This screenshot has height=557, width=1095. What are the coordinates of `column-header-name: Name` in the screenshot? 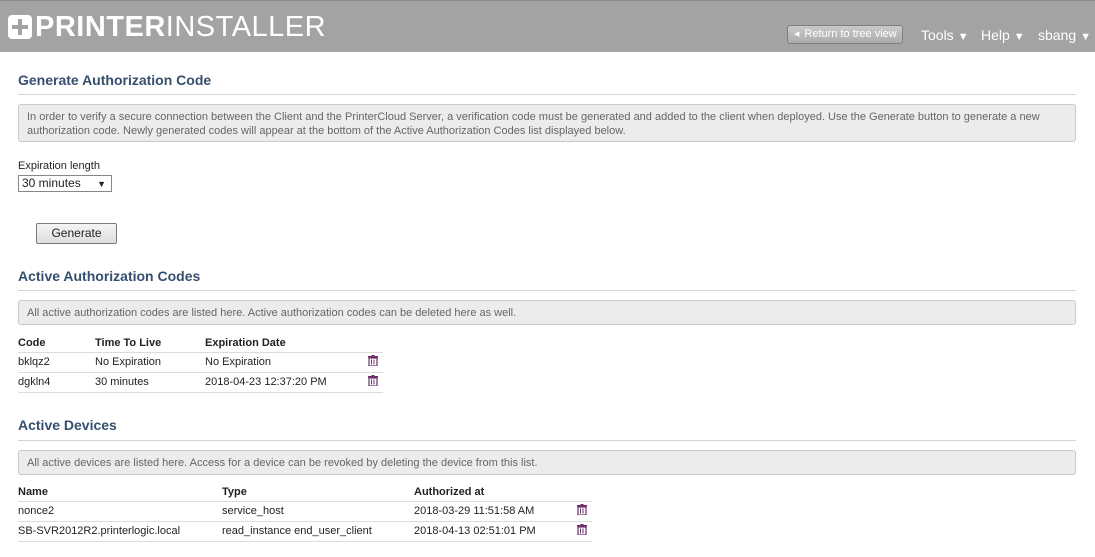 It's located at (33, 491).